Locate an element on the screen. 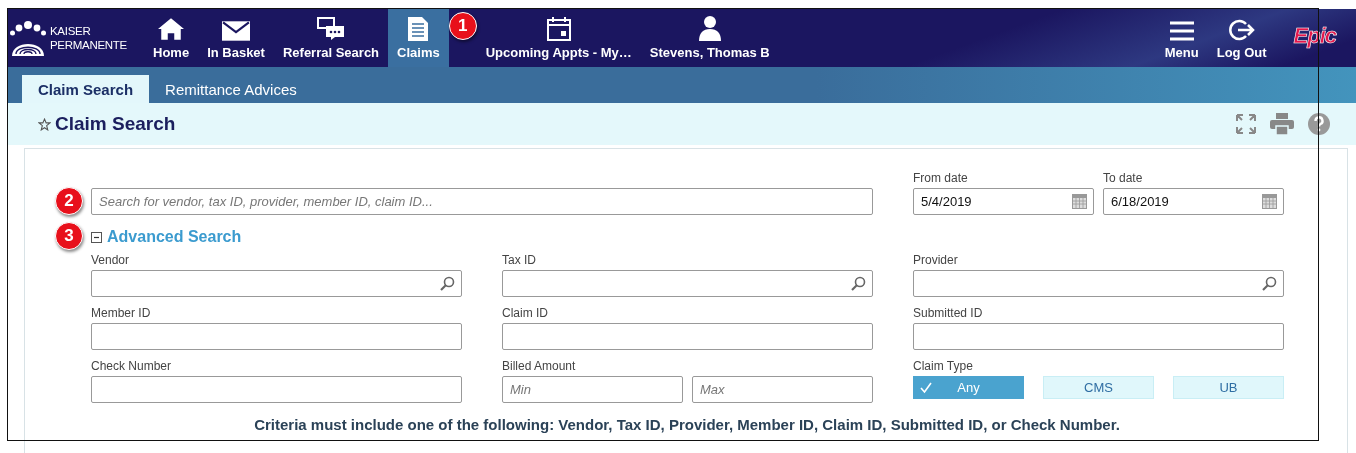 This screenshot has height=453, width=1356. star-icon is located at coordinates (44, 124).